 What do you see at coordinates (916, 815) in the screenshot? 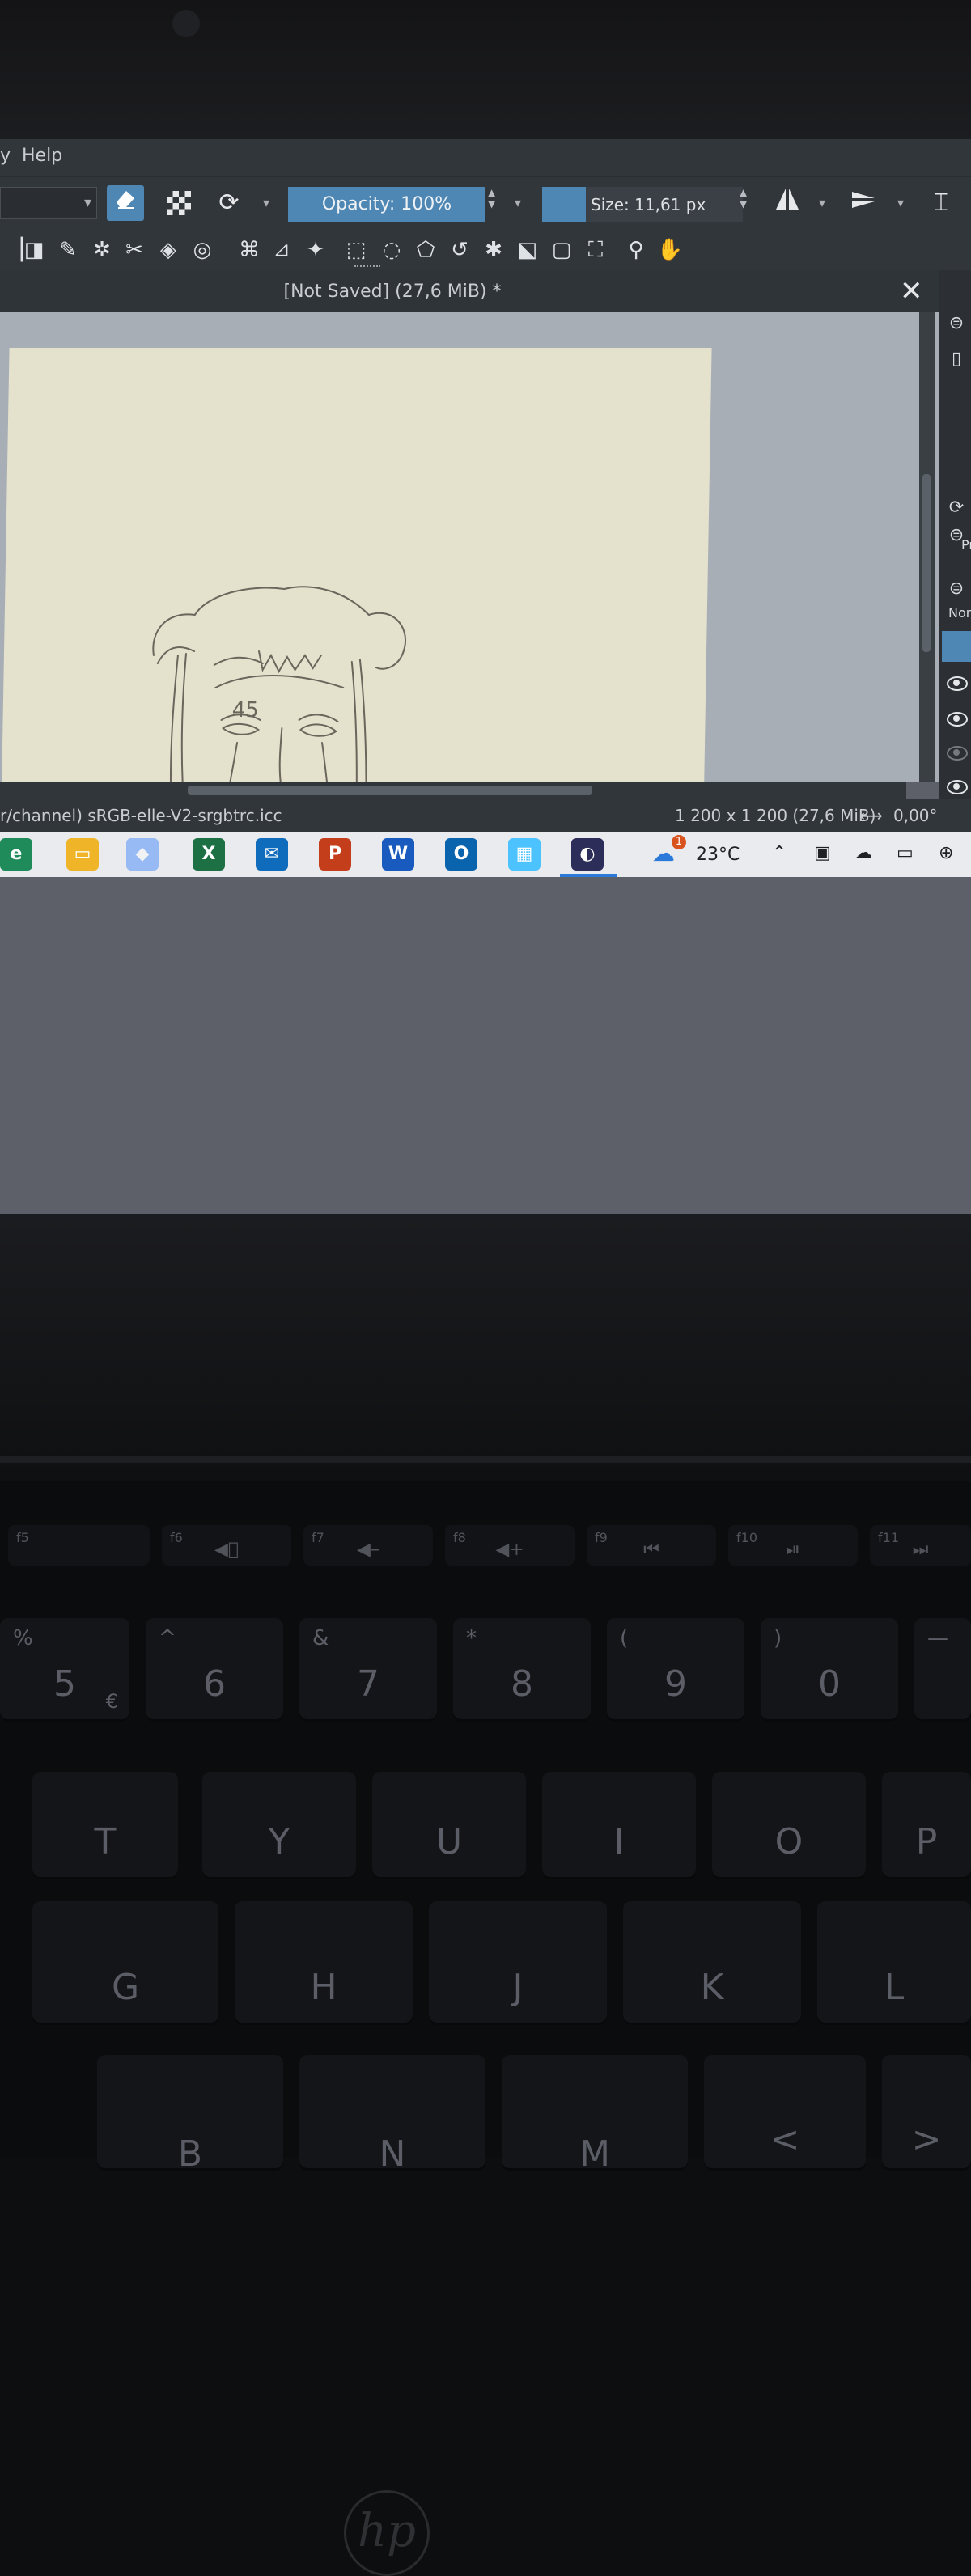
I see `rotation-value: 0,00°` at bounding box center [916, 815].